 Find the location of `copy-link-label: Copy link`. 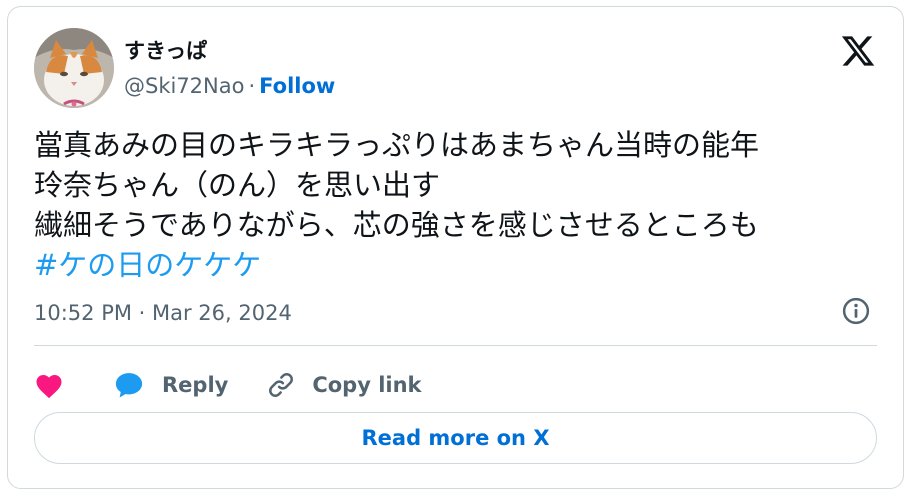

copy-link-label: Copy link is located at coordinates (367, 385).